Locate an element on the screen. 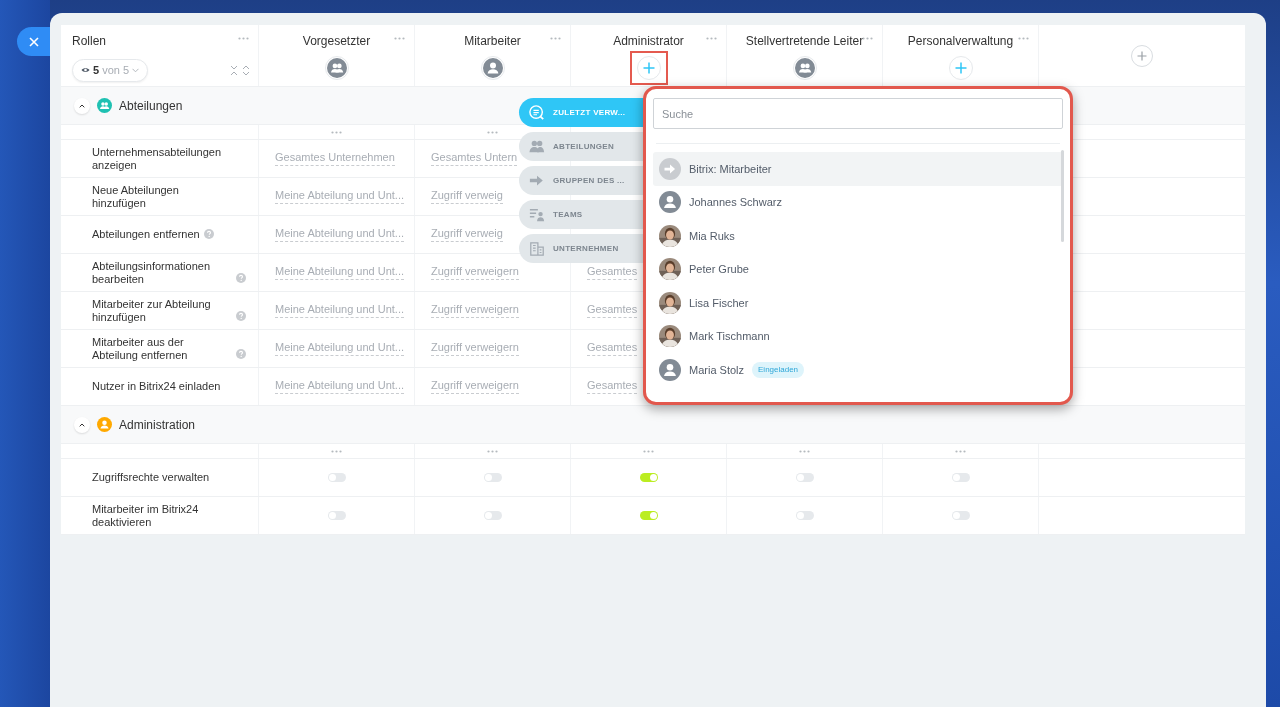 The image size is (1280, 707). access-level-link: Gesamtes Untern is located at coordinates (474, 158).